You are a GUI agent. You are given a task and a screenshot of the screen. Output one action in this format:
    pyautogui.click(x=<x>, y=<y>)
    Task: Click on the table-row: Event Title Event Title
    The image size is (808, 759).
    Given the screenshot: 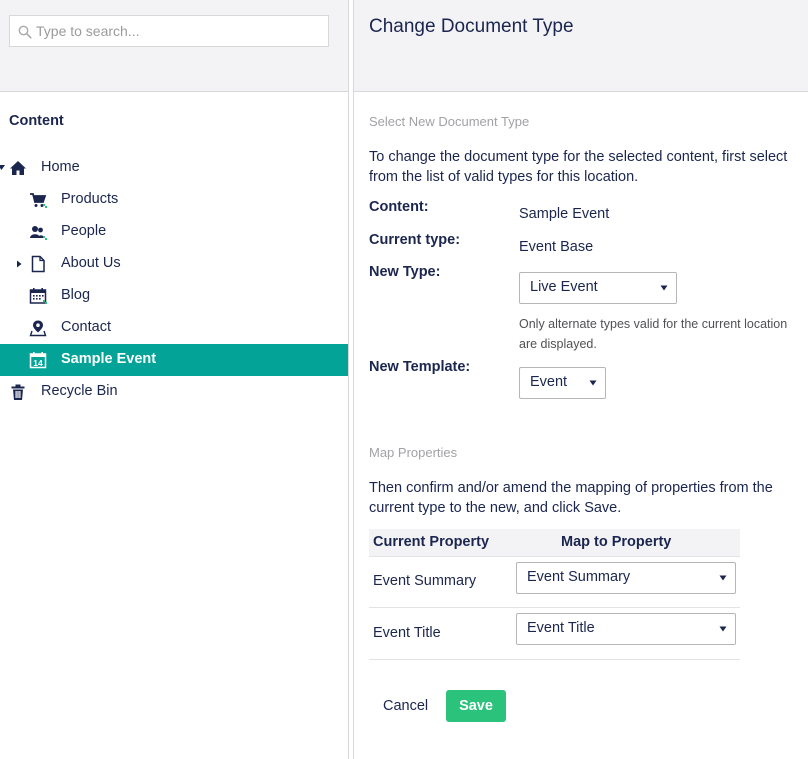 What is the action you would take?
    pyautogui.click(x=554, y=634)
    